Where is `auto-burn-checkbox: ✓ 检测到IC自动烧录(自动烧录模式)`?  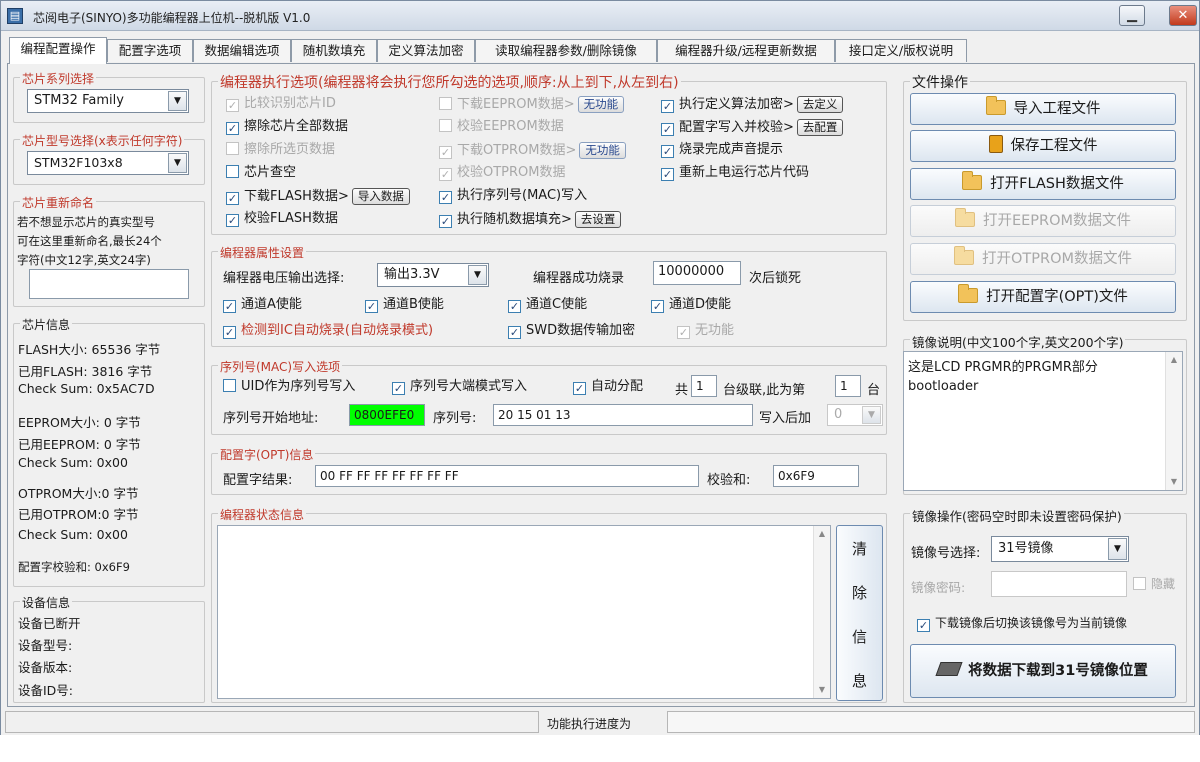
auto-burn-checkbox: ✓ 检测到IC自动烧录(自动烧录模式) is located at coordinates (328, 331).